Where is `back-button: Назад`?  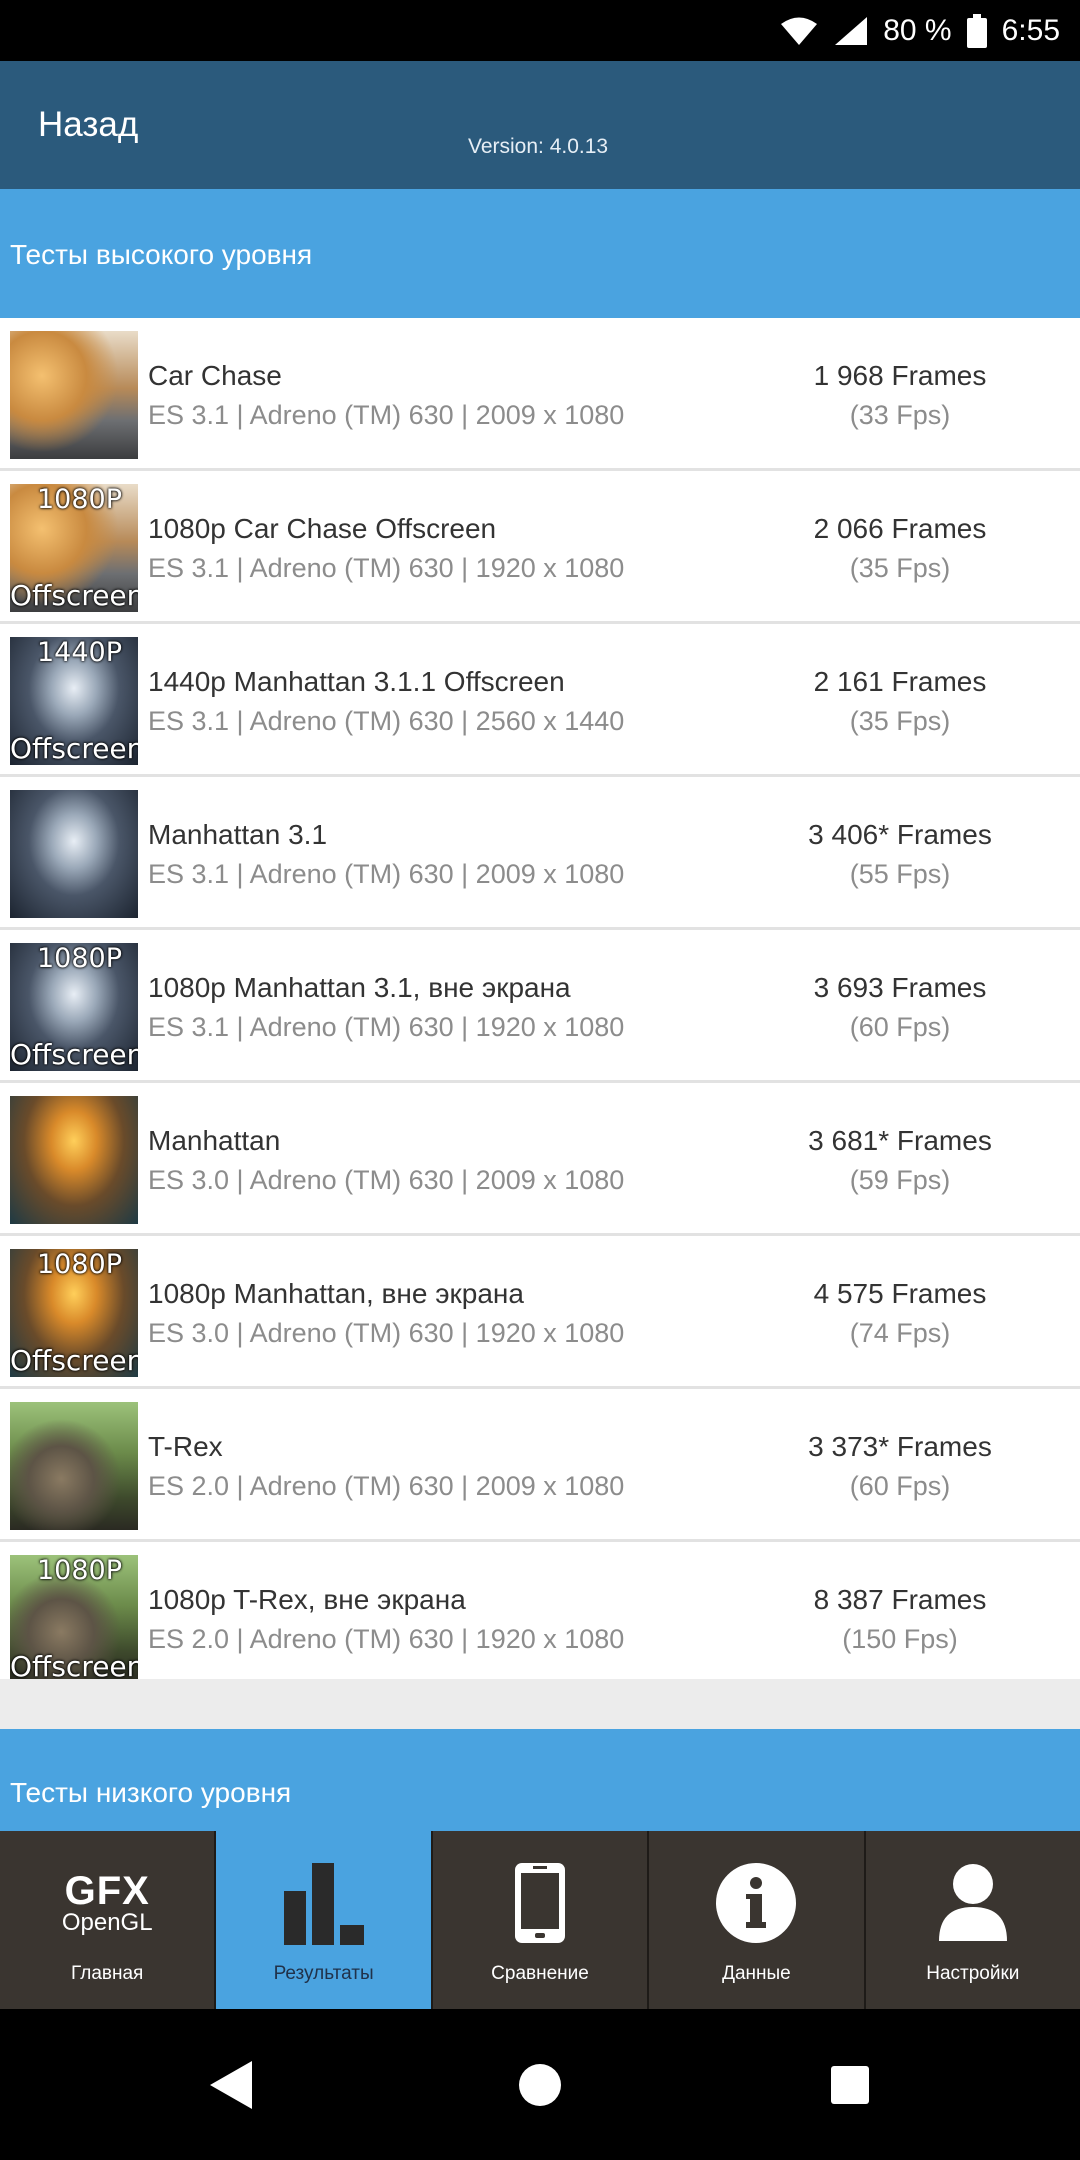
back-button: Назад is located at coordinates (88, 125).